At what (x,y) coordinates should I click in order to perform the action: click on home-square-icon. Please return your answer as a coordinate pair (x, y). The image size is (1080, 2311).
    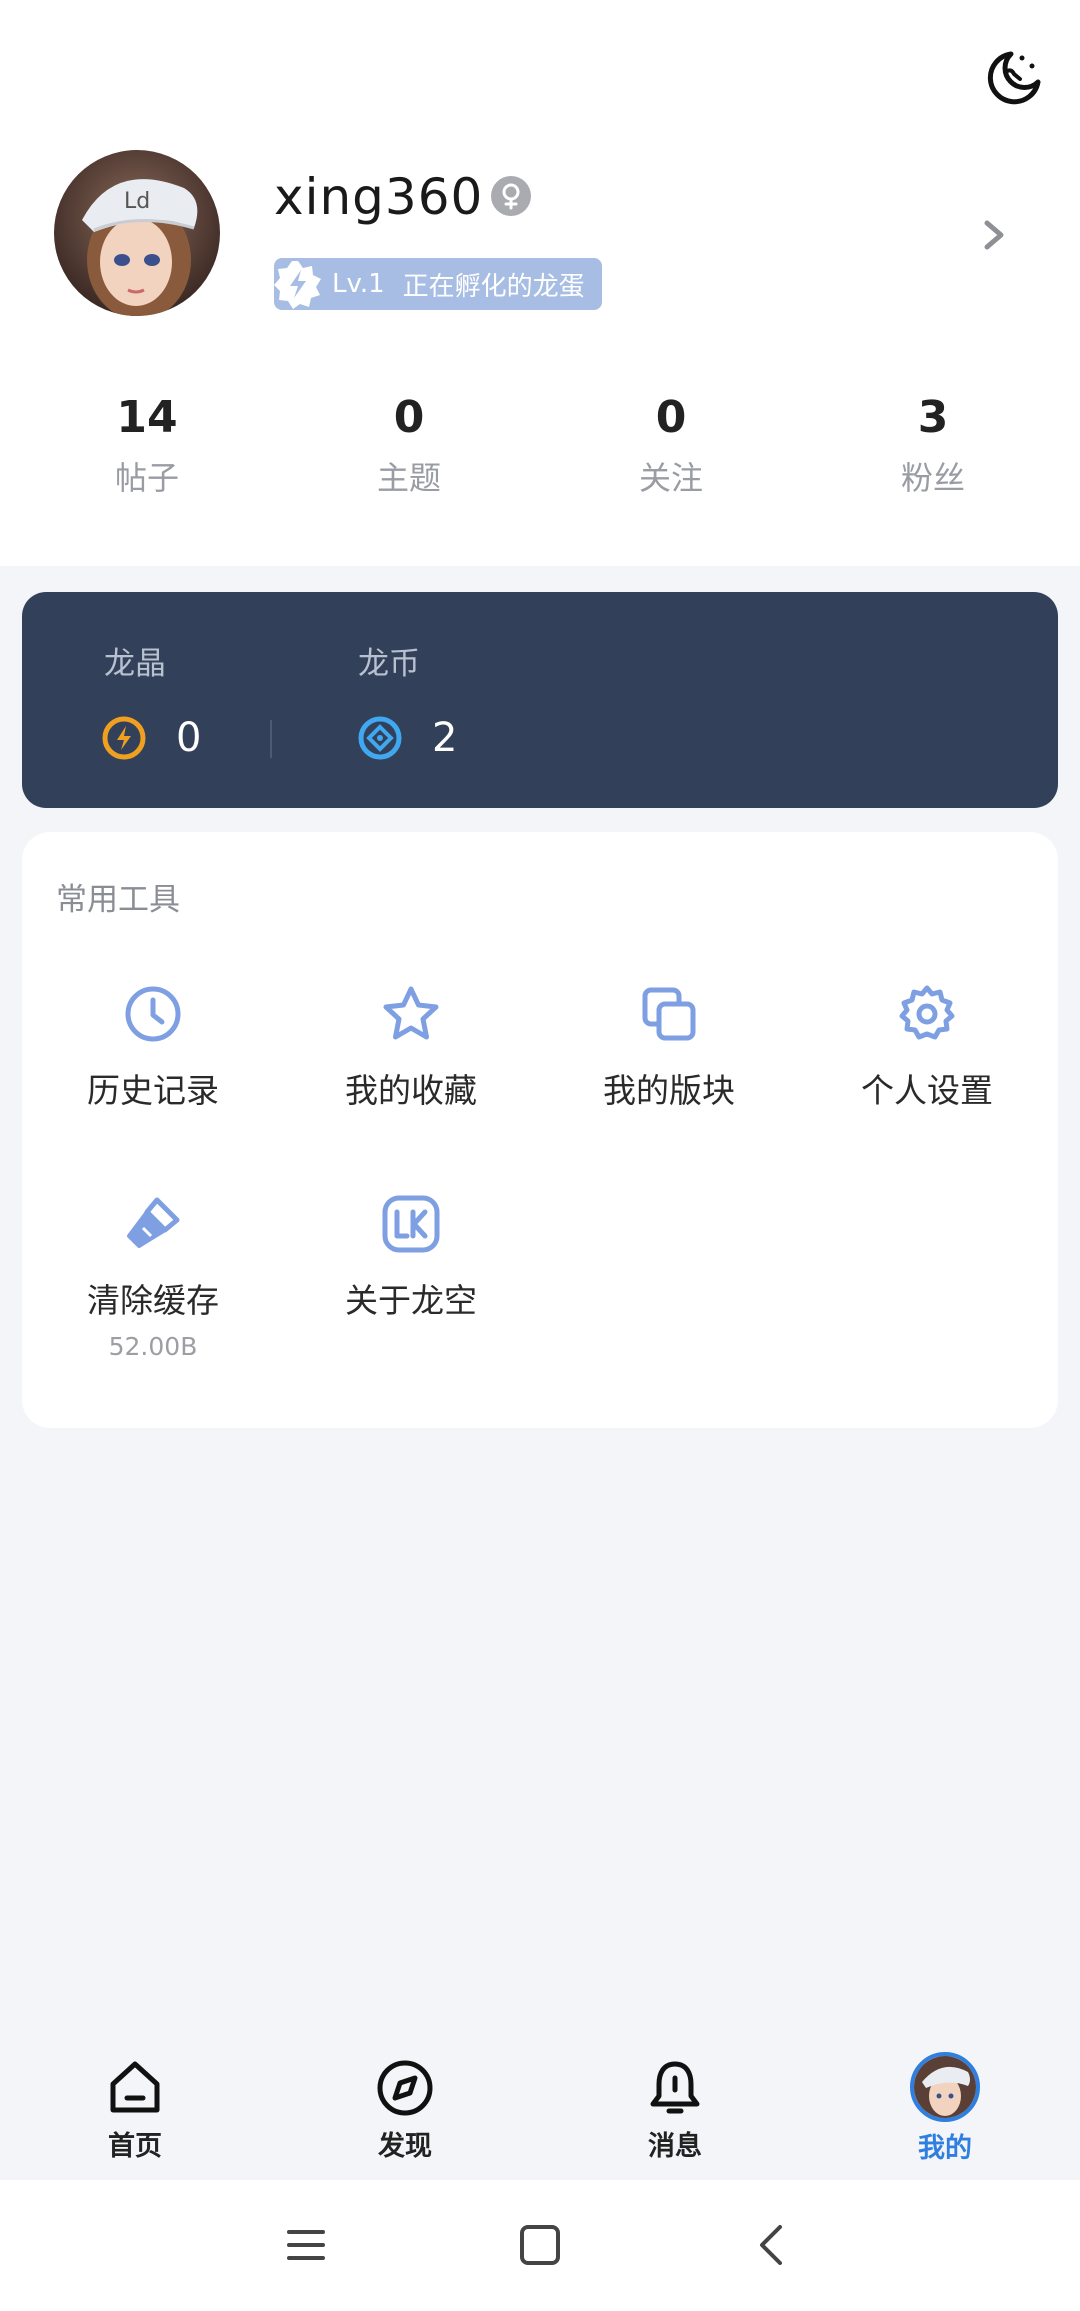
    Looking at the image, I should click on (540, 2245).